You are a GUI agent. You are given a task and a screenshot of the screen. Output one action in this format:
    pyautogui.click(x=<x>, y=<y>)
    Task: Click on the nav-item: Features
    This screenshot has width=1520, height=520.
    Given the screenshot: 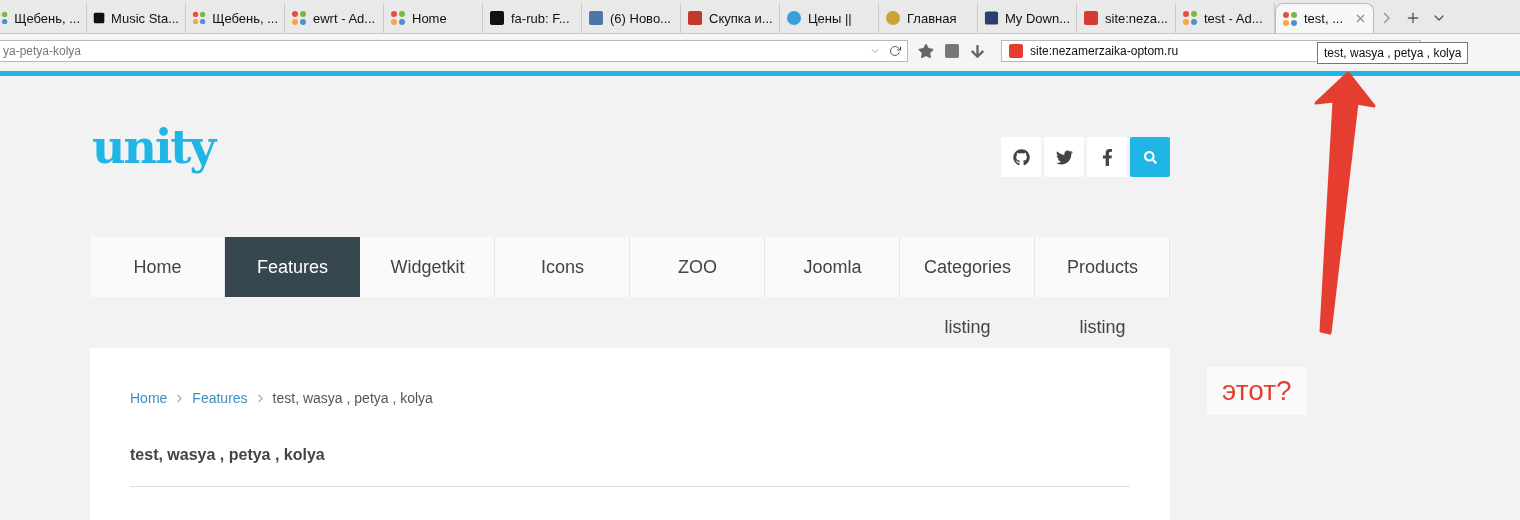 What is the action you would take?
    pyautogui.click(x=292, y=267)
    